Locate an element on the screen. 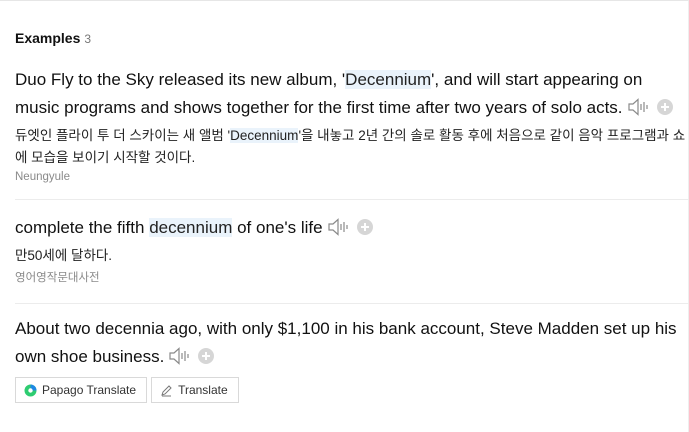  sentence-text: complete the fifth is located at coordinates (82, 227).